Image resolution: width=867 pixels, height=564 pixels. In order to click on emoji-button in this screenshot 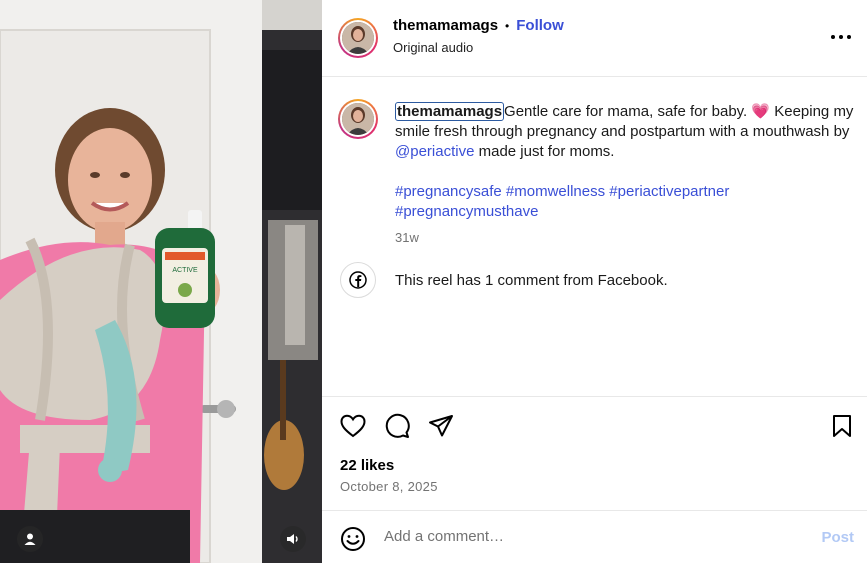, I will do `click(353, 539)`.